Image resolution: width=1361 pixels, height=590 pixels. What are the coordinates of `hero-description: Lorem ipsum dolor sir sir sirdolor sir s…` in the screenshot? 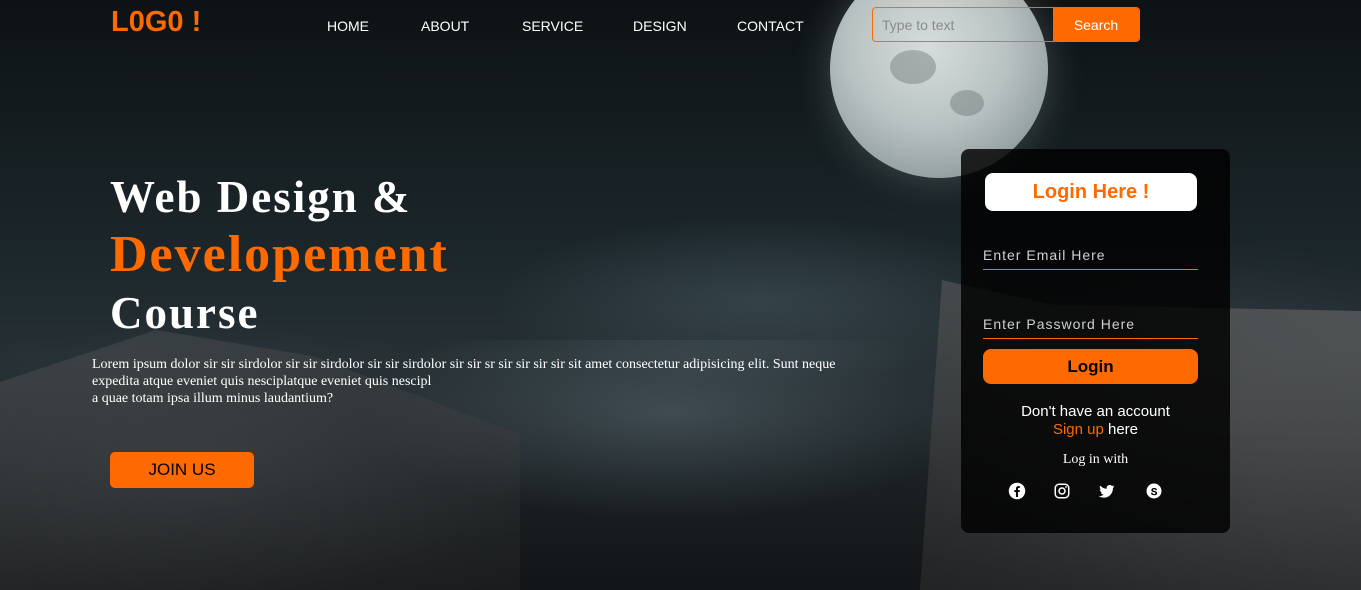 It's located at (482, 381).